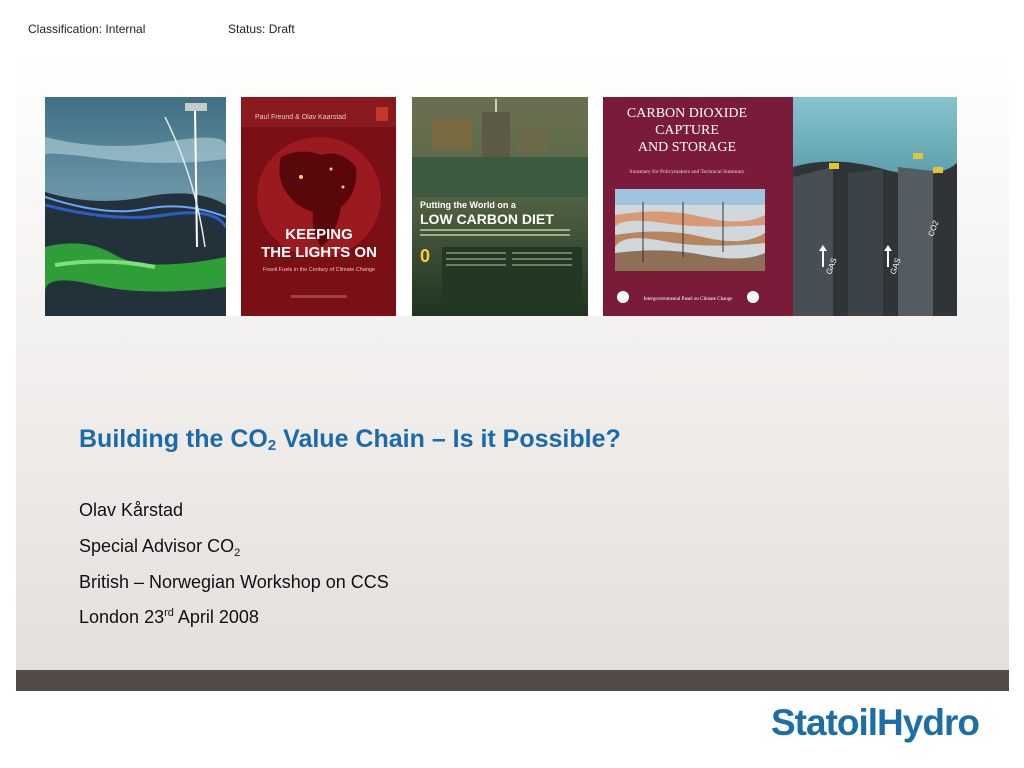 The width and height of the screenshot is (1024, 768). I want to click on status-label: Status: Draft, so click(261, 29).